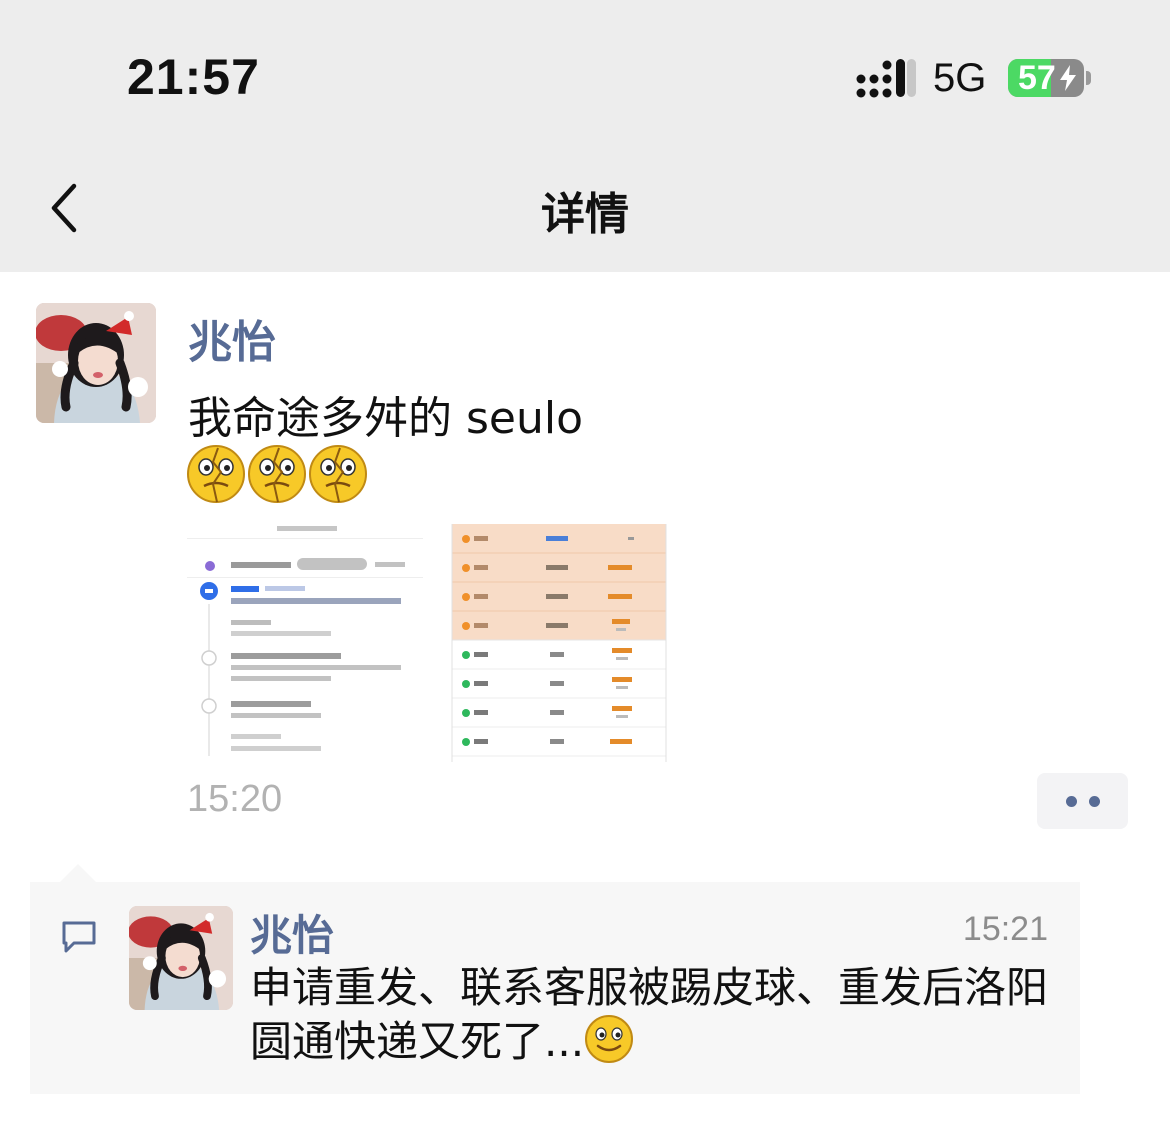 This screenshot has width=1170, height=1140. I want to click on charging-bolt-icon, so click(1068, 78).